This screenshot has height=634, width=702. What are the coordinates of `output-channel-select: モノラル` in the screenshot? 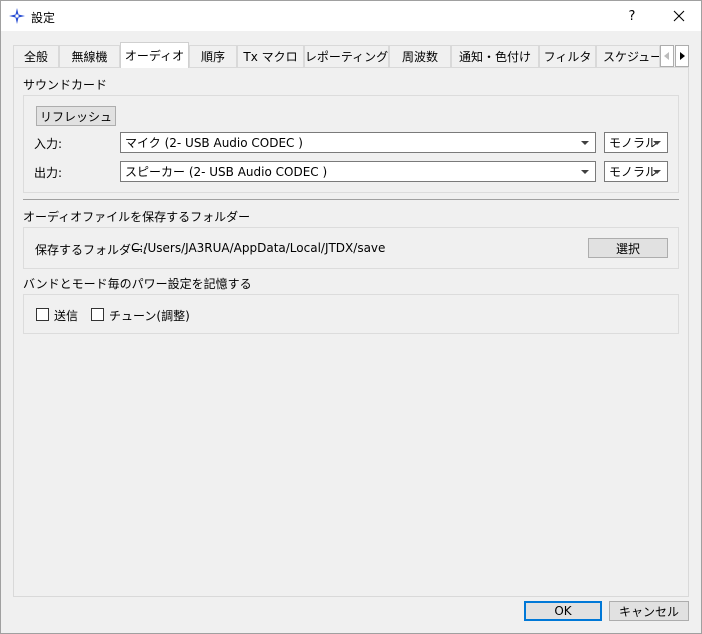 It's located at (636, 171).